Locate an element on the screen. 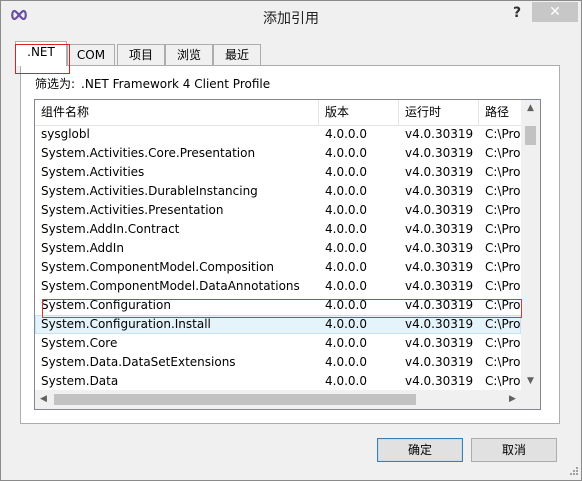  window-title: 添加引用 is located at coordinates (291, 19).